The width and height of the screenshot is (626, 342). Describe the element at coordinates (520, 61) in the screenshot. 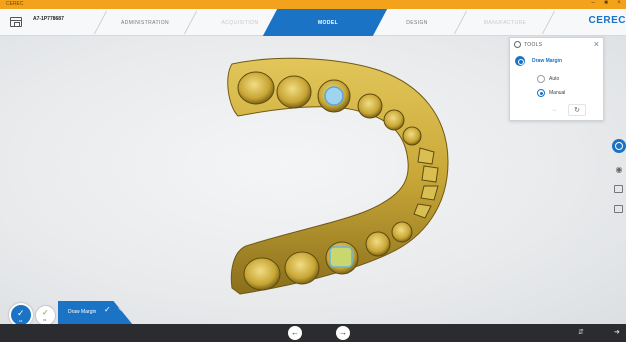

I see `draw-margin-icon` at that location.